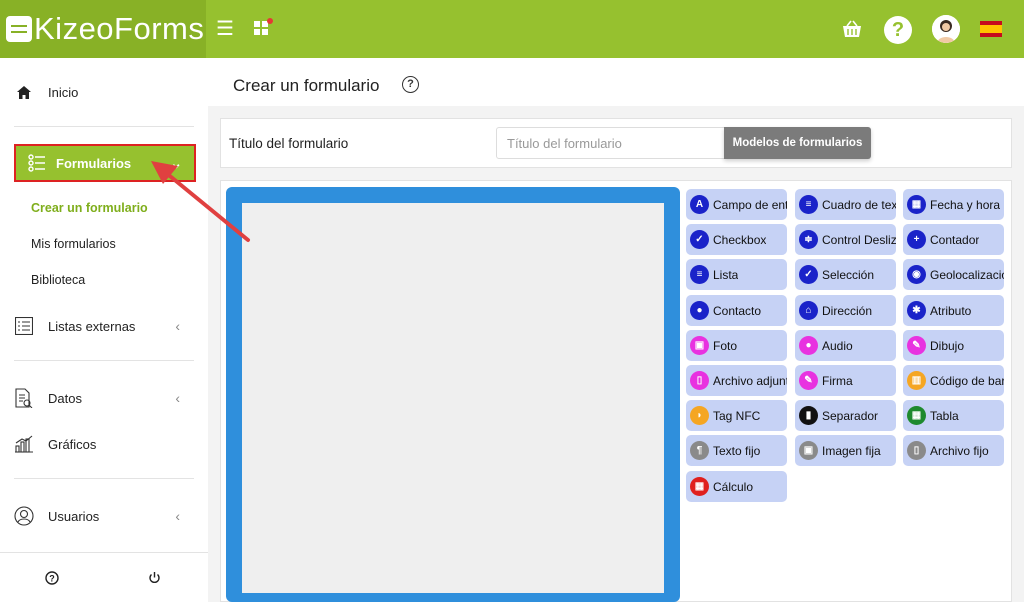 The height and width of the screenshot is (602, 1024). What do you see at coordinates (616, 82) in the screenshot?
I see `page-header: Crear un formulario ?` at bounding box center [616, 82].